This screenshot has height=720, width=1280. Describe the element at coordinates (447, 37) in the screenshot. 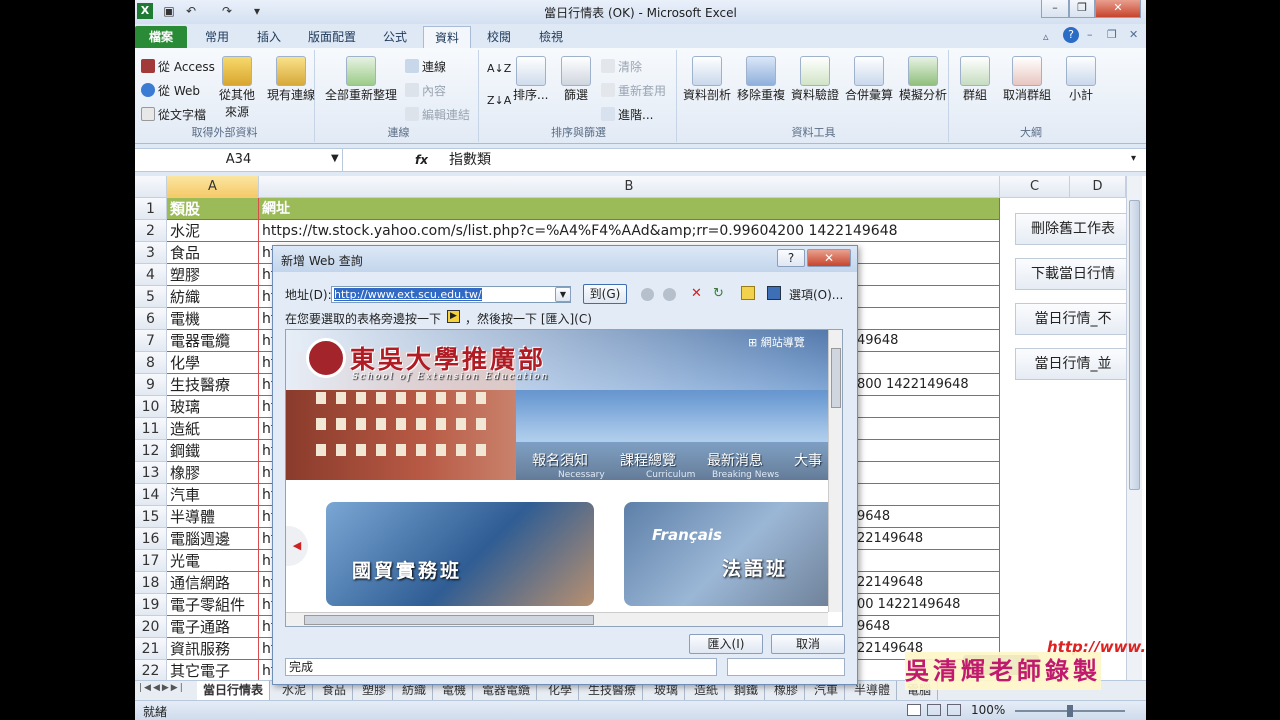

I see `tab-data: 資料` at that location.